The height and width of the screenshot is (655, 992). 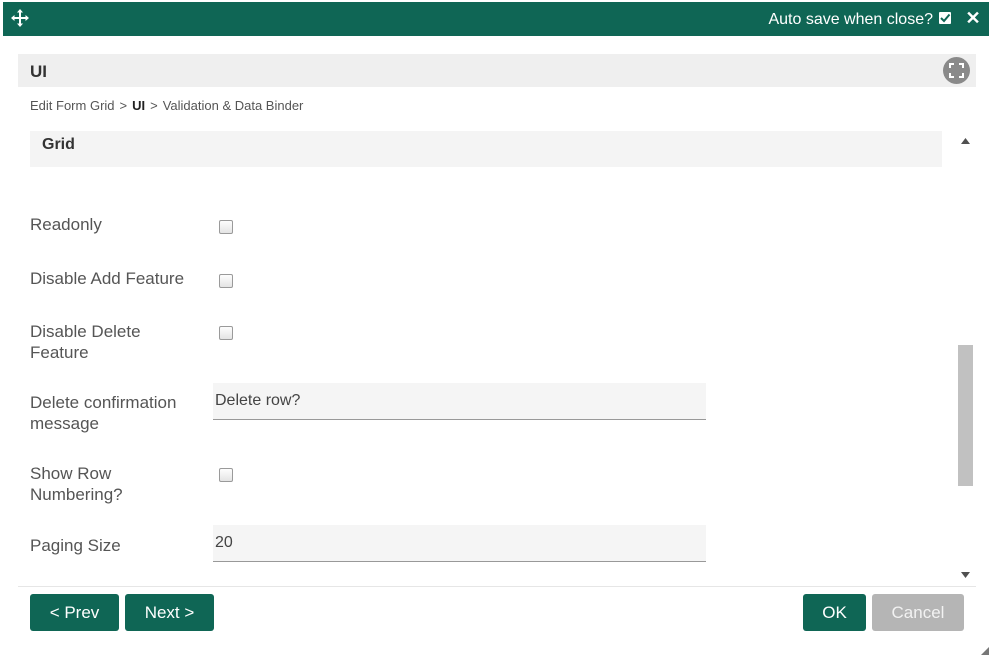 What do you see at coordinates (965, 141) in the screenshot?
I see `scroll-up-arrow-icon` at bounding box center [965, 141].